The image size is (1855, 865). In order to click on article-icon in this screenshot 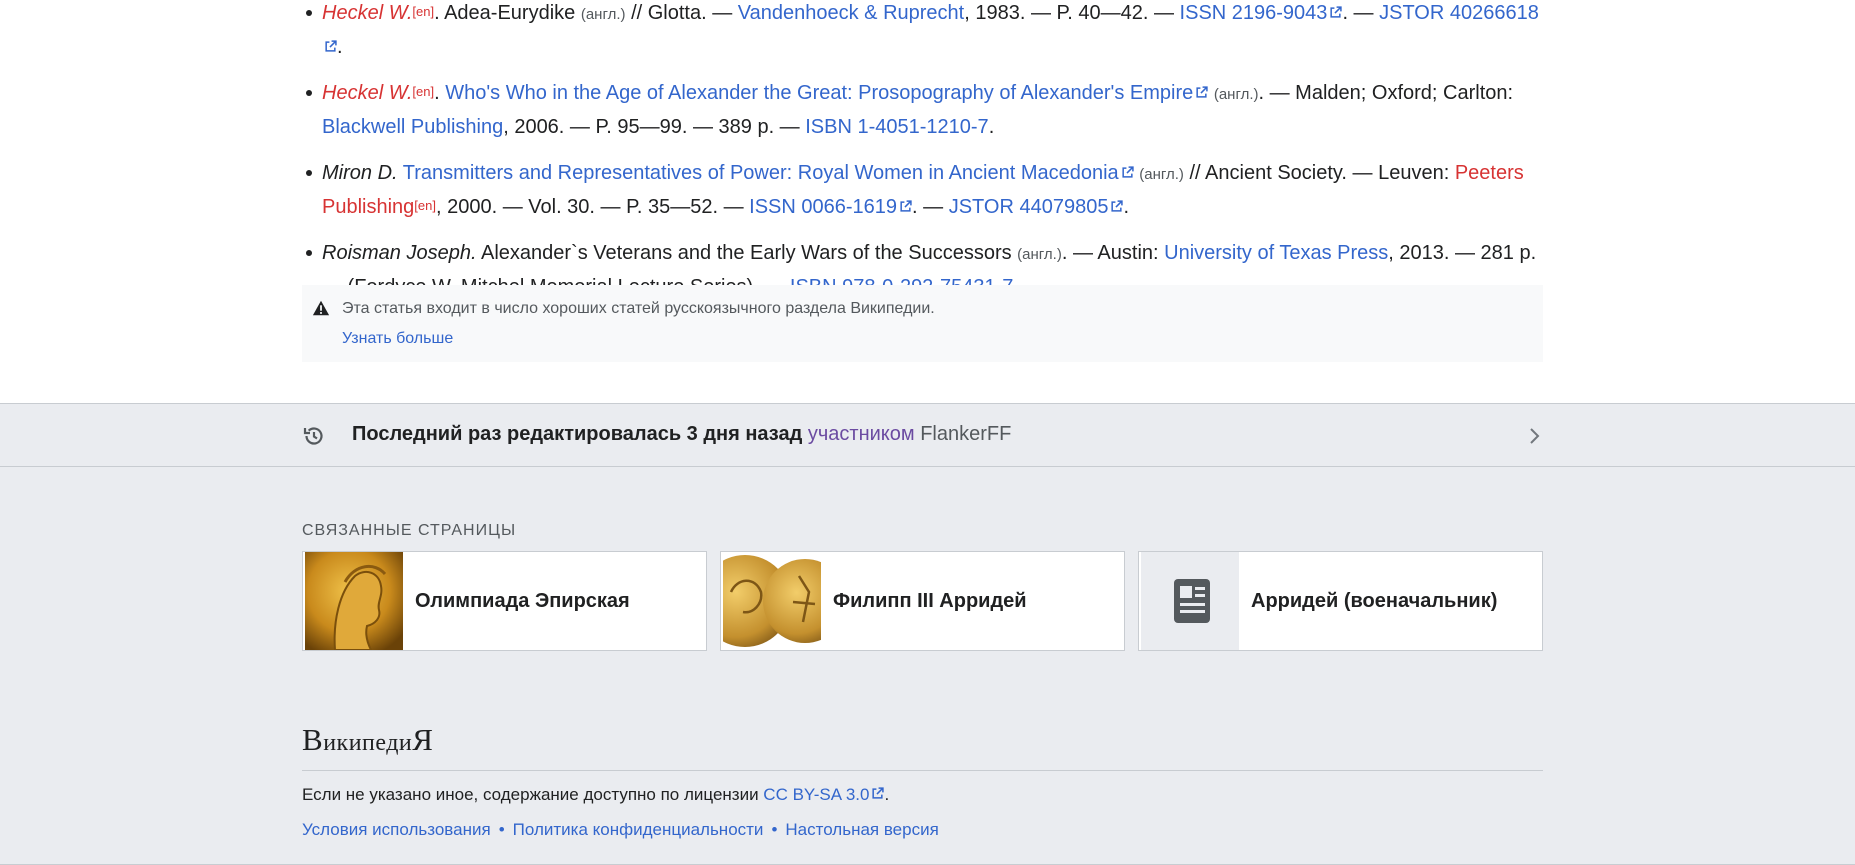, I will do `click(1190, 601)`.